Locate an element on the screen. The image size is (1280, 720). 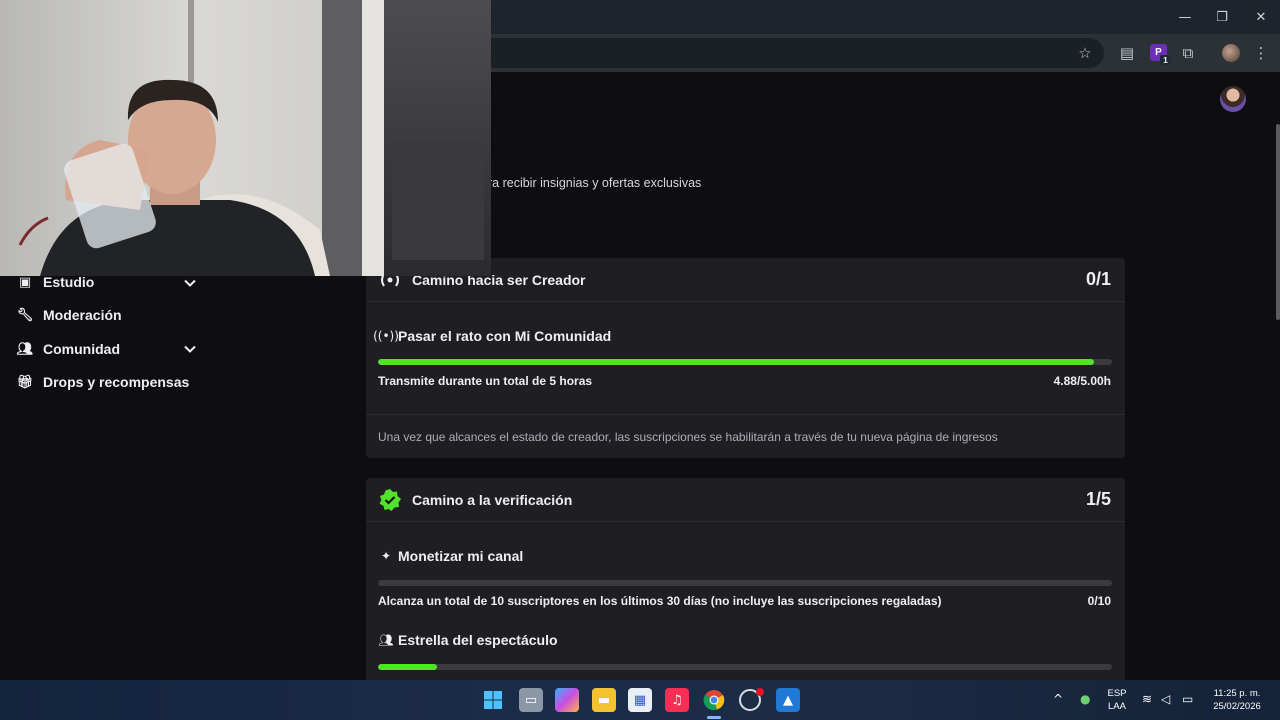
broadcast-small-icon: ((•)) is located at coordinates (386, 336).